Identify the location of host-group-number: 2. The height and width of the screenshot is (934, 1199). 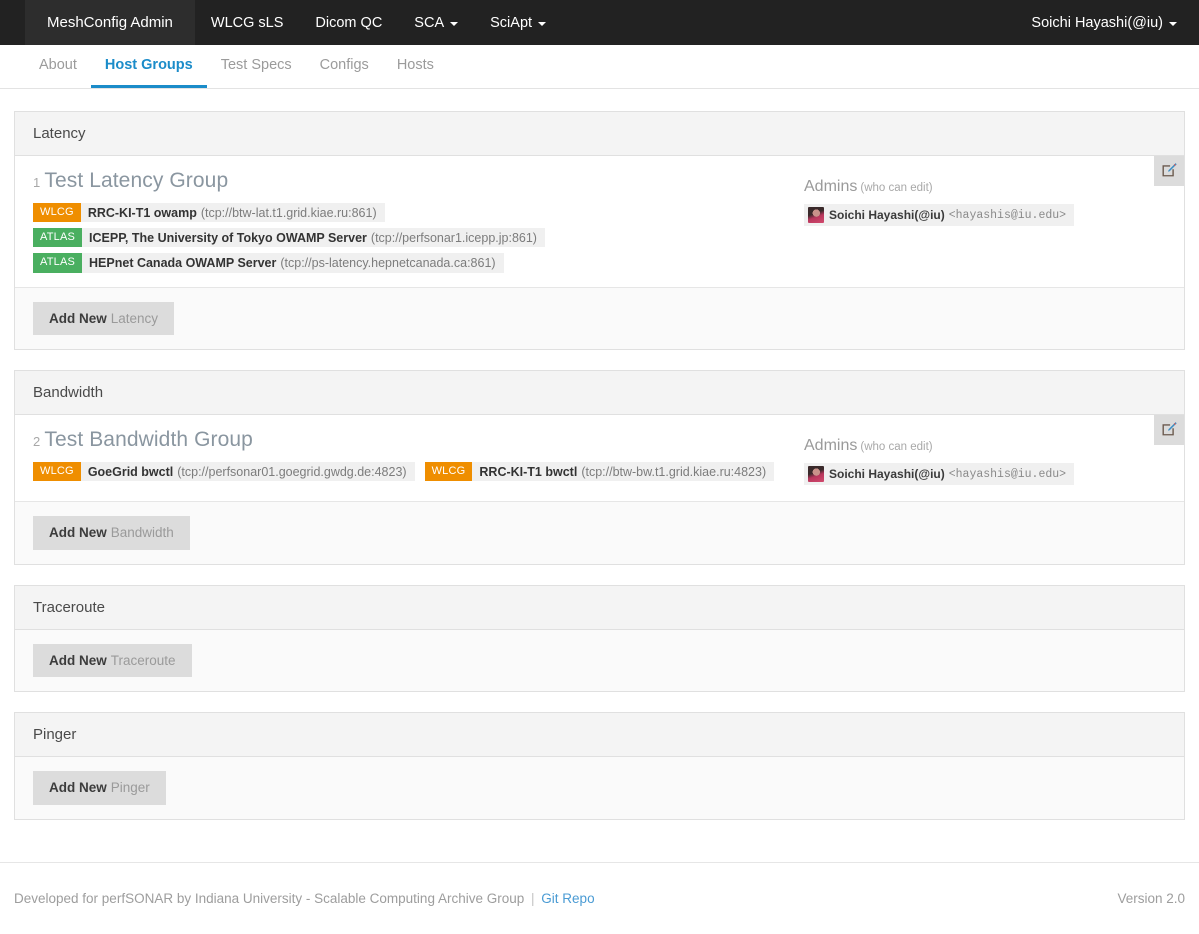
(37, 442).